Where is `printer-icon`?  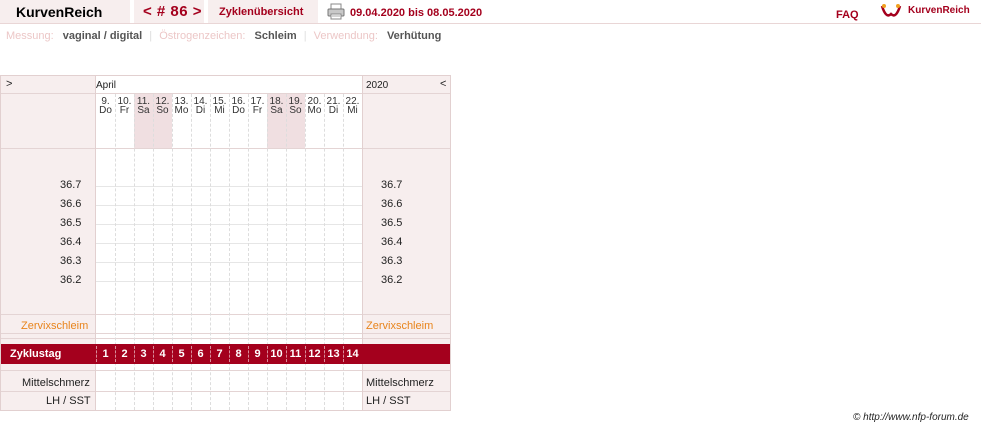
printer-icon is located at coordinates (336, 11).